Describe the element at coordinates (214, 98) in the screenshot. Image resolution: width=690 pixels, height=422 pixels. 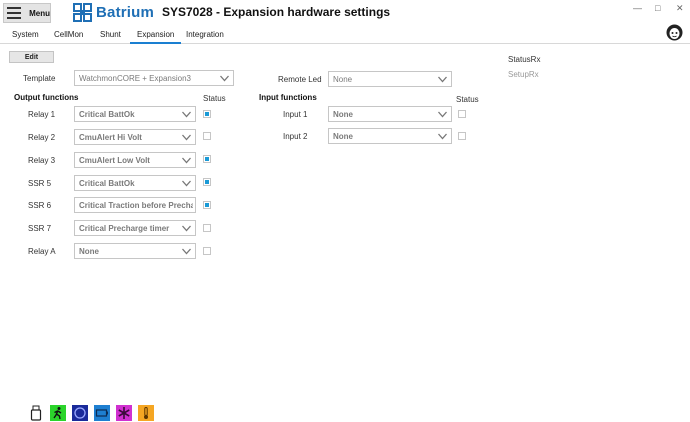
I see `output-status-header: Status` at that location.